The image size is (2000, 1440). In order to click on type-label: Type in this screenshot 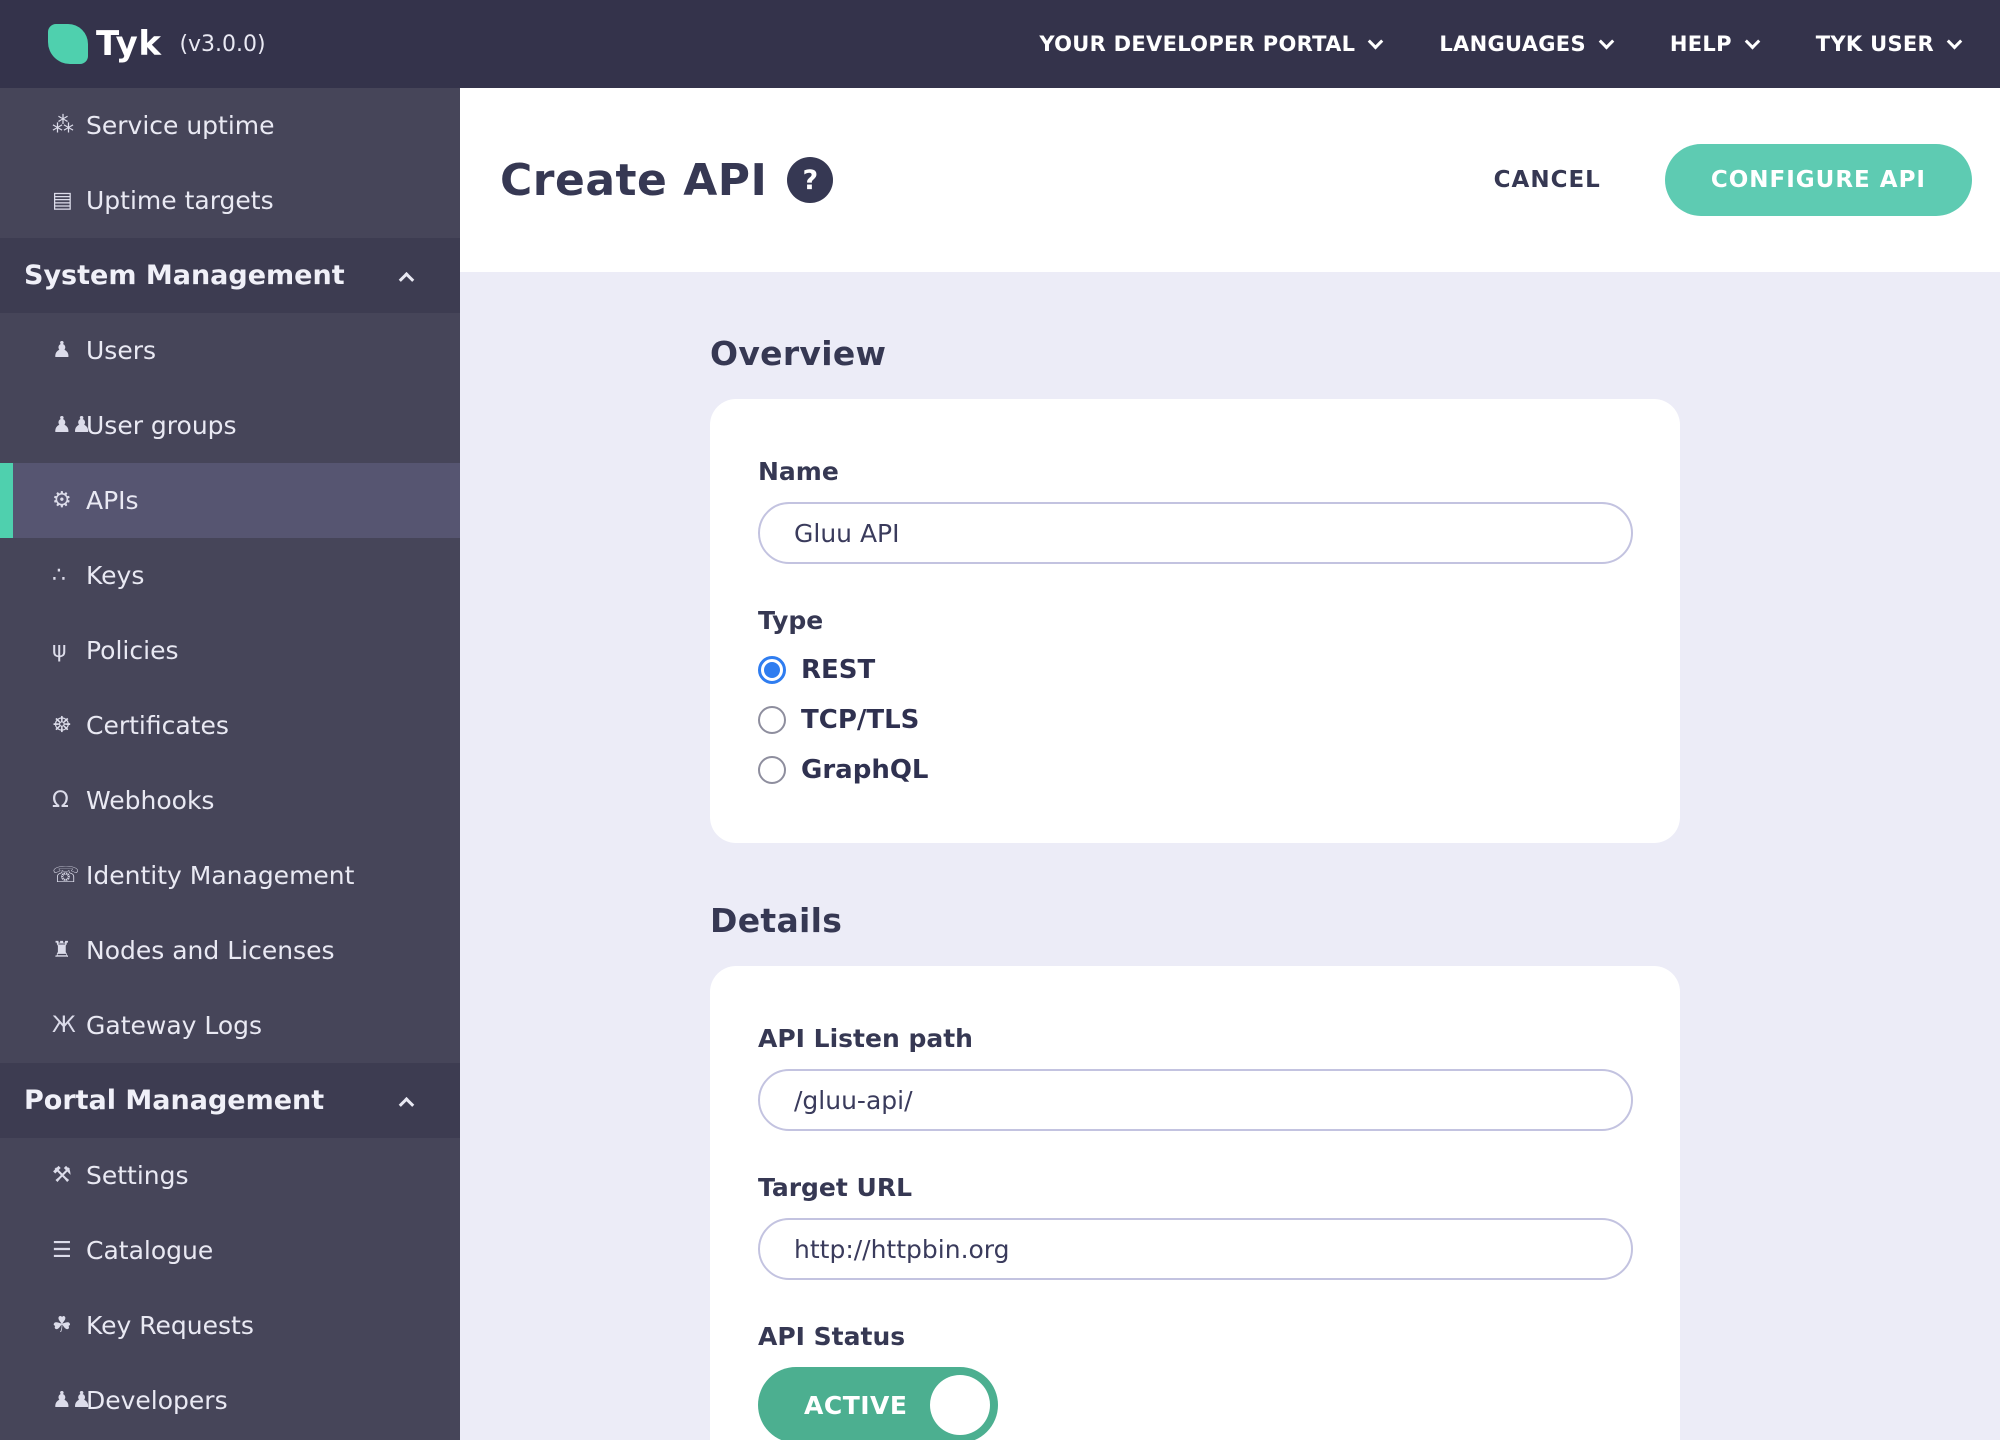, I will do `click(791, 620)`.